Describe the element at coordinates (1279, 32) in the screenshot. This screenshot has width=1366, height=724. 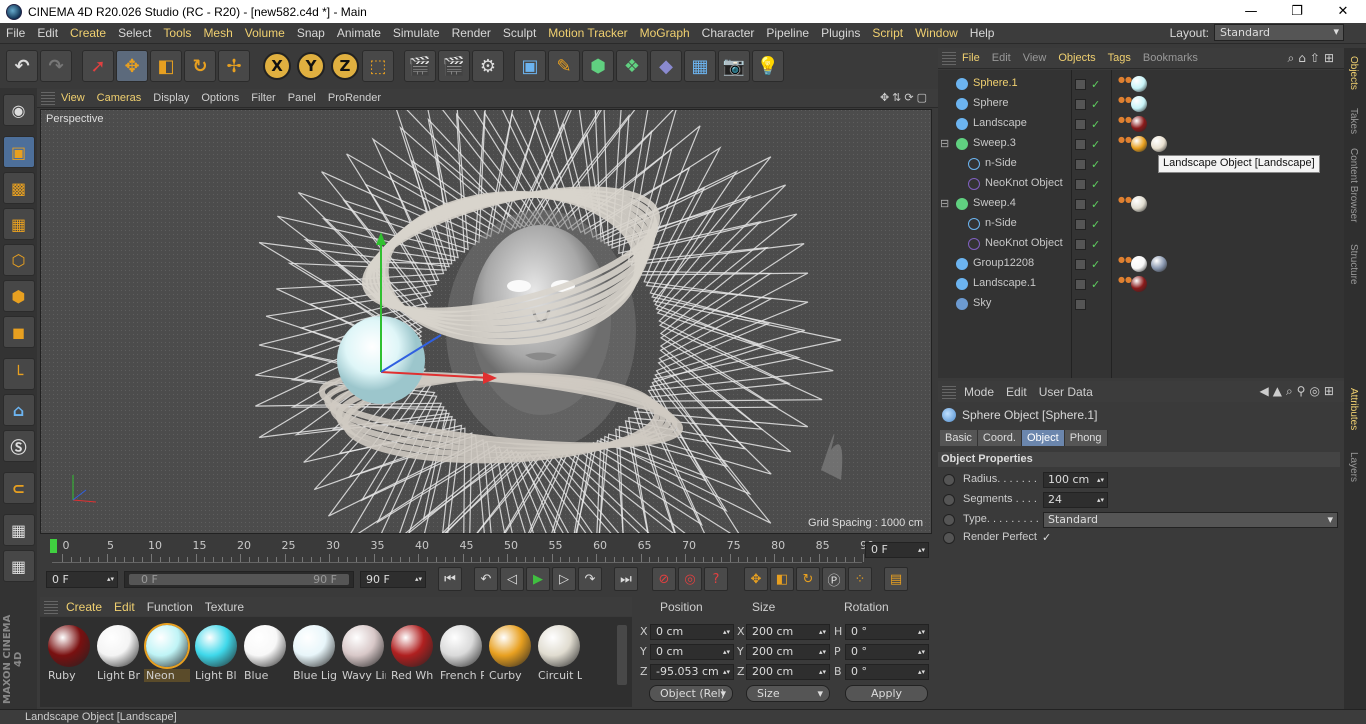
I see `layout-dropdown: Standard` at that location.